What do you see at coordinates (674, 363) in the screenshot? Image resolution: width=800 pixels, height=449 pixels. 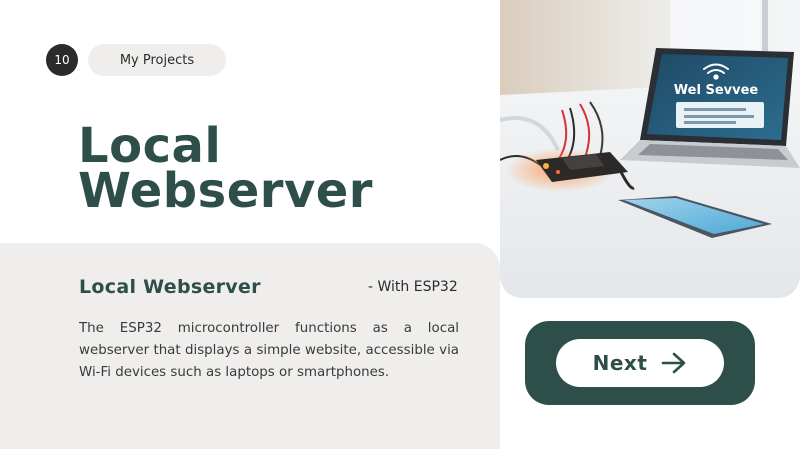 I see `arrow-right-icon` at bounding box center [674, 363].